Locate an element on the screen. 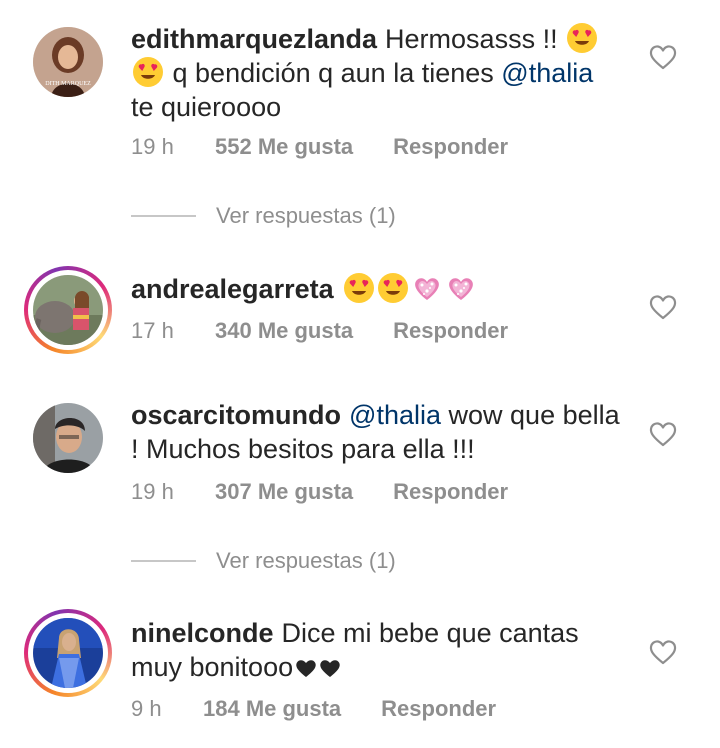 This screenshot has width=720, height=748. username: ninelconde is located at coordinates (202, 633).